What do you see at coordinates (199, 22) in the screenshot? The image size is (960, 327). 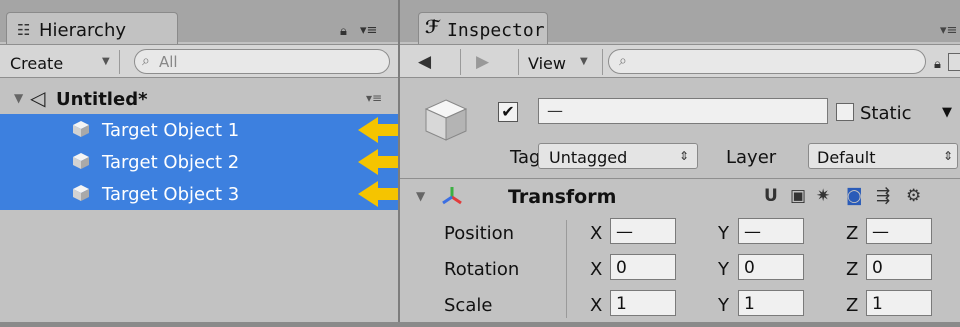 I see `hierarchy-tab-bar: ☷ Hierarchy 🔒︎ ▾≡` at bounding box center [199, 22].